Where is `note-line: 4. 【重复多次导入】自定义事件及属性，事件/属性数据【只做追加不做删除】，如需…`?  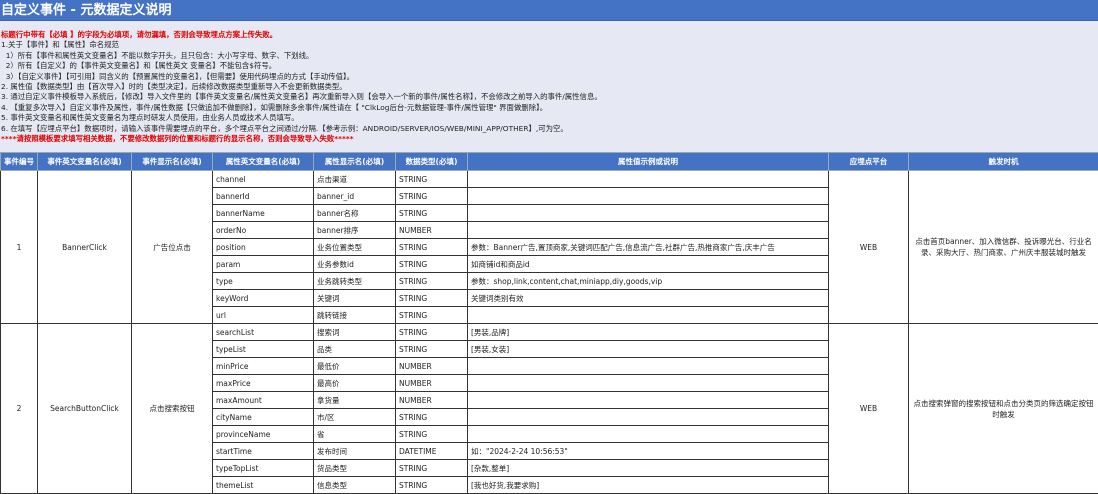
note-line: 4. 【重复多次导入】自定义事件及属性，事件/属性数据【只做追加不做删除】，如需… is located at coordinates (549, 108).